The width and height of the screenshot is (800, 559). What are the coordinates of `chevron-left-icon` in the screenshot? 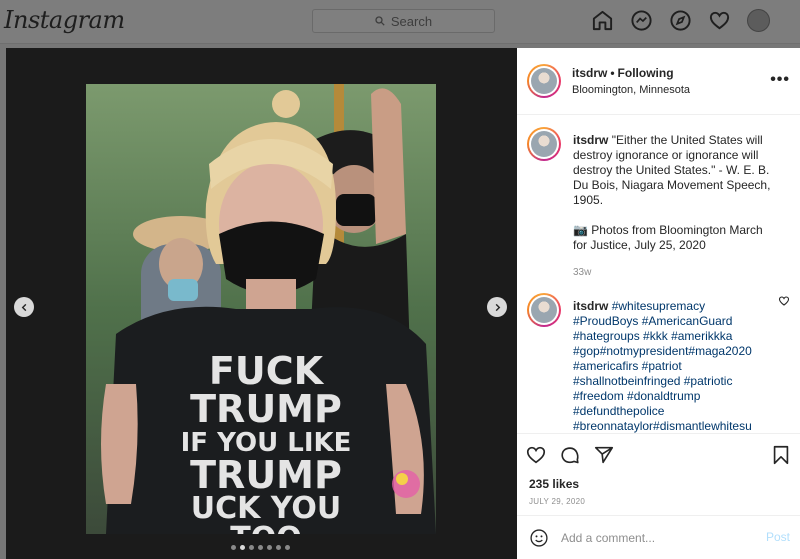 It's located at (23, 307).